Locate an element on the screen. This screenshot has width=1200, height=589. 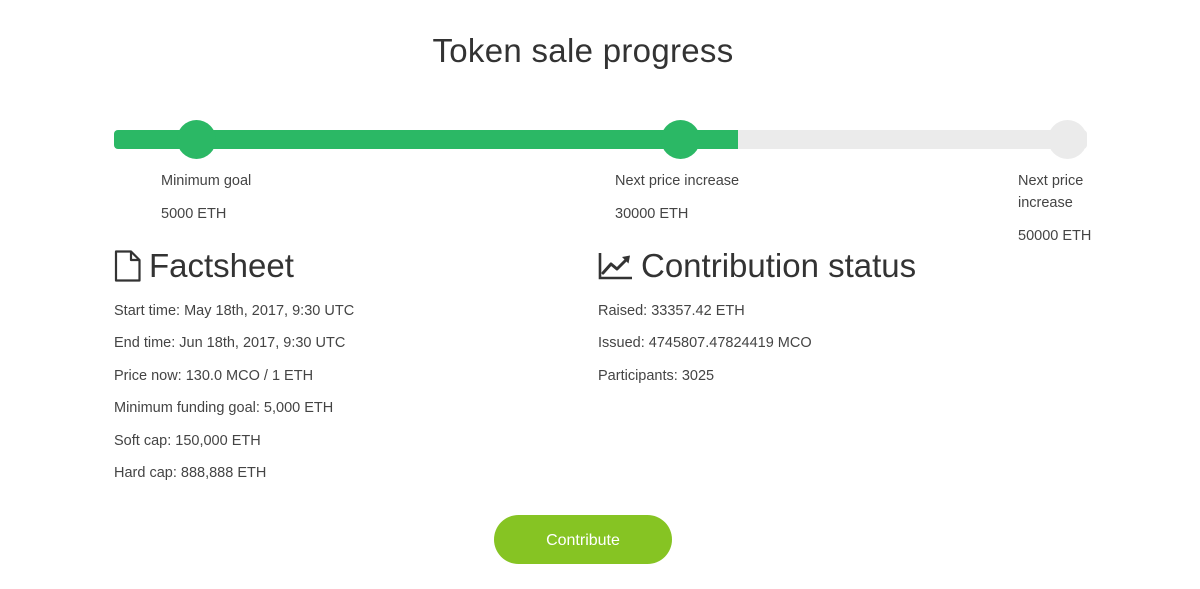
factsheet-item: End time: Jun 18th, 2017, 9:30 UTC is located at coordinates (230, 343).